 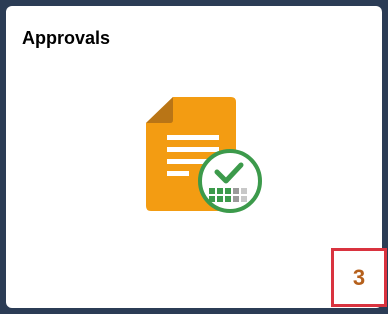 What do you see at coordinates (66, 38) in the screenshot?
I see `tile-title: Approvals` at bounding box center [66, 38].